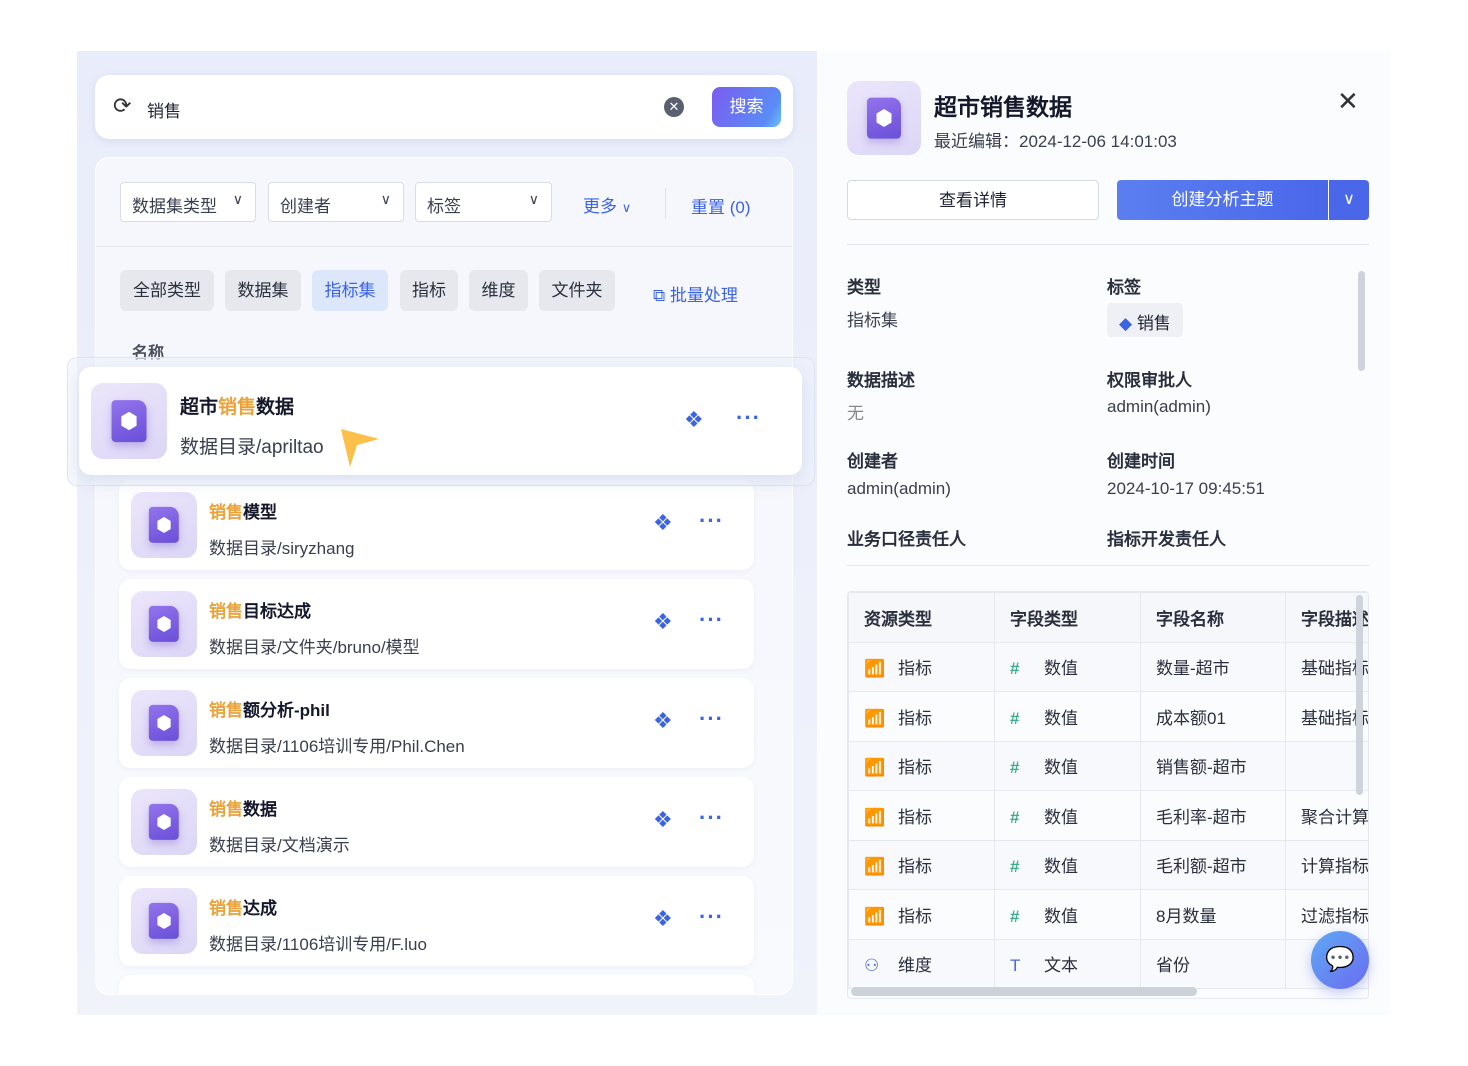  I want to click on item-path: 数据目录/1106培训专用/F.luo, so click(318, 944).